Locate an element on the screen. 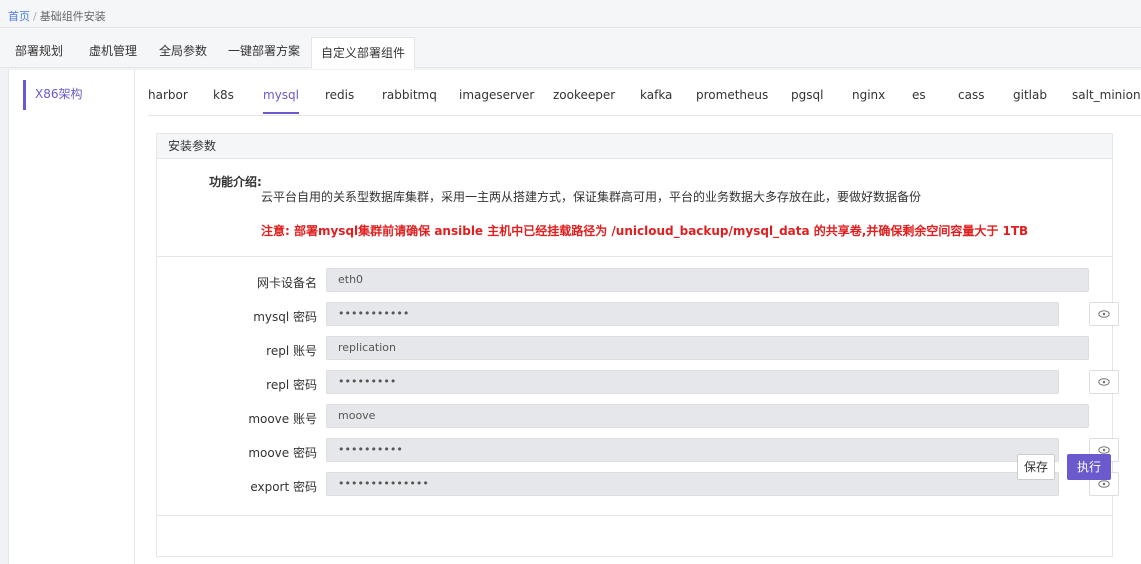  tab-label: mysql is located at coordinates (281, 95).